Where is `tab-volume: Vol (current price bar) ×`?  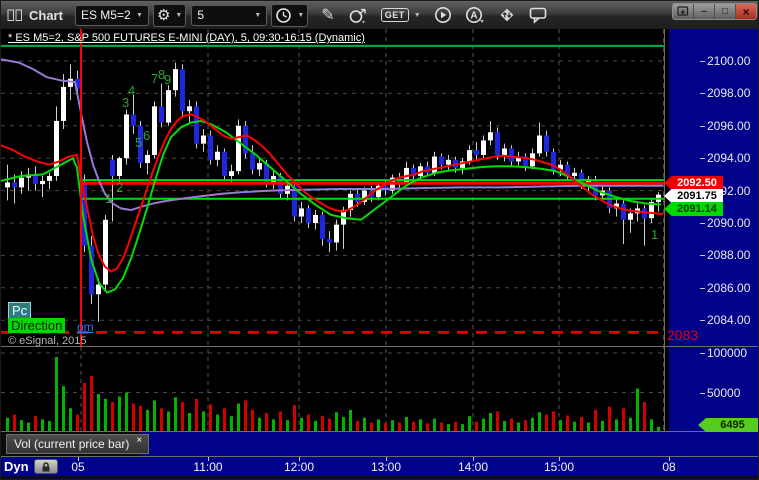
tab-volume: Vol (current price bar) × is located at coordinates (78, 444).